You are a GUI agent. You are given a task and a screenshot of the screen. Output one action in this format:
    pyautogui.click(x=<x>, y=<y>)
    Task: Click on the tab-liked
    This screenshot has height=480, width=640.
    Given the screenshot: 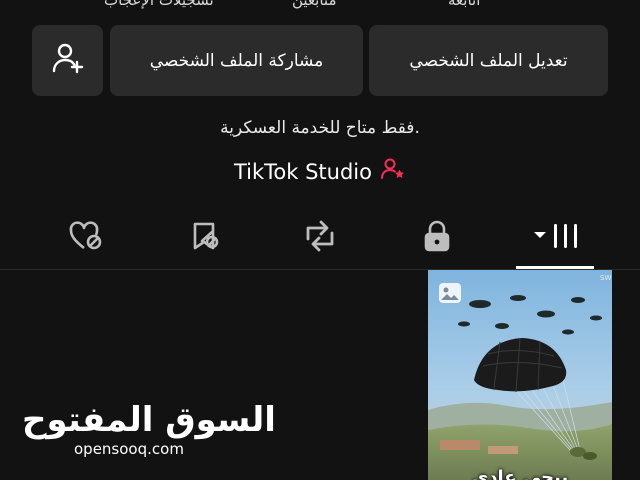 What is the action you would take?
    pyautogui.click(x=86, y=238)
    